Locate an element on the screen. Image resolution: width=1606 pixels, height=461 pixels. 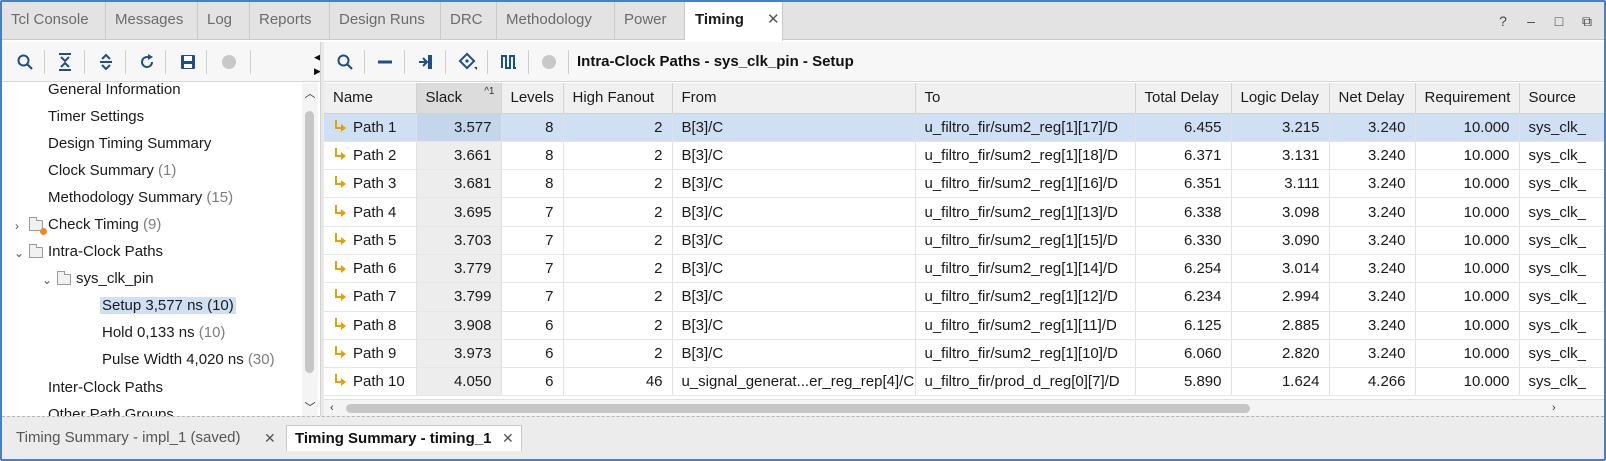
refresh-icon is located at coordinates (147, 62).